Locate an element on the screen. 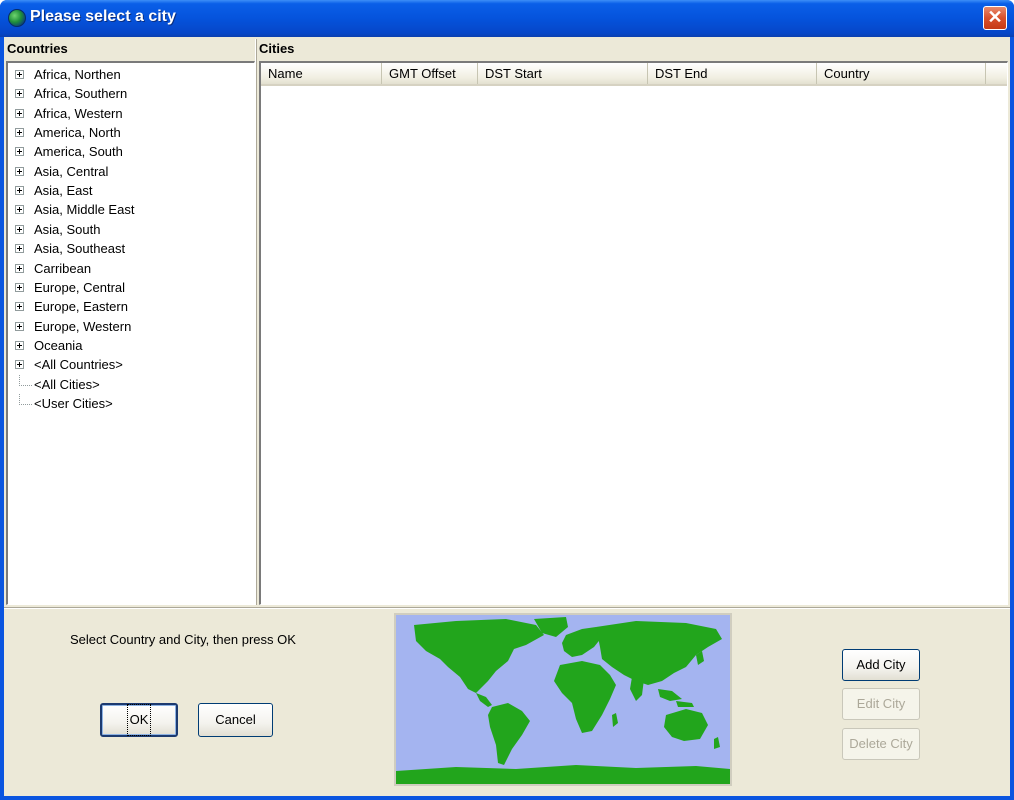 This screenshot has height=800, width=1014. ok-button-label: OK is located at coordinates (139, 720).